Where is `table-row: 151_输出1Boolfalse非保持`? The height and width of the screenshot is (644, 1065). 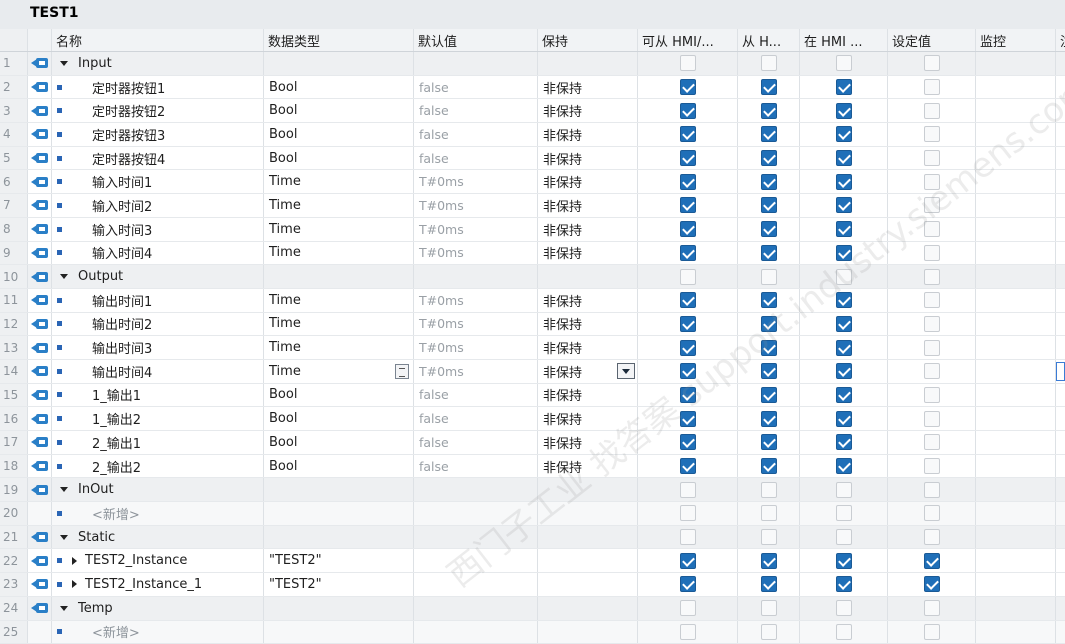 table-row: 151_输出1Boolfalse非保持 is located at coordinates (532, 396).